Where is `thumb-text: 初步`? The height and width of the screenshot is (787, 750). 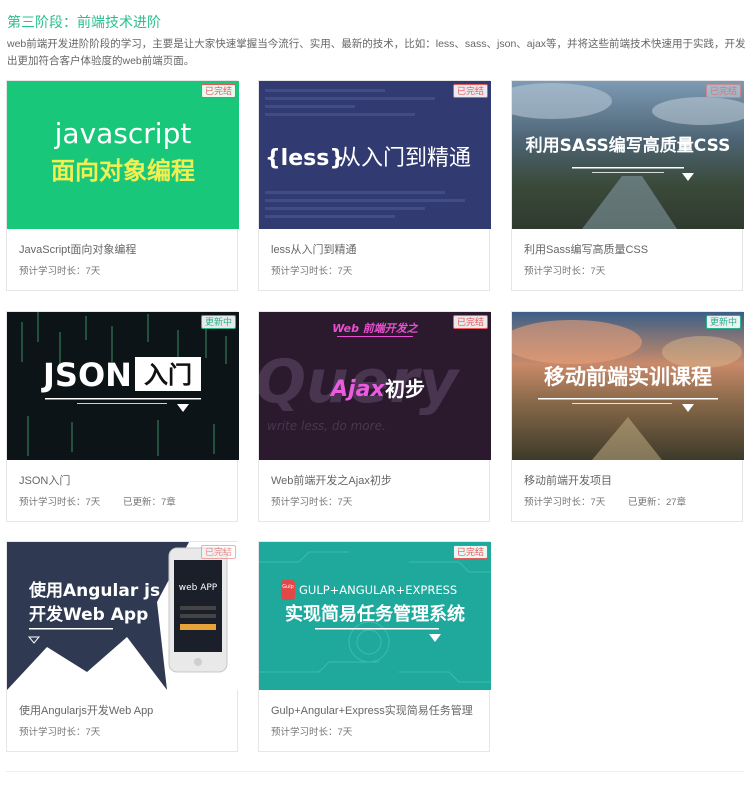 thumb-text: 初步 is located at coordinates (405, 389).